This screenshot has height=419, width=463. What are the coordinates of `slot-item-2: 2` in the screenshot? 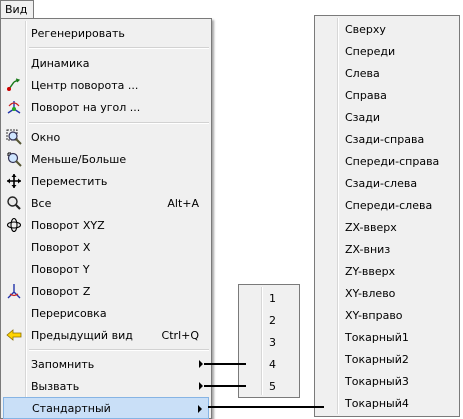 It's located at (269, 320).